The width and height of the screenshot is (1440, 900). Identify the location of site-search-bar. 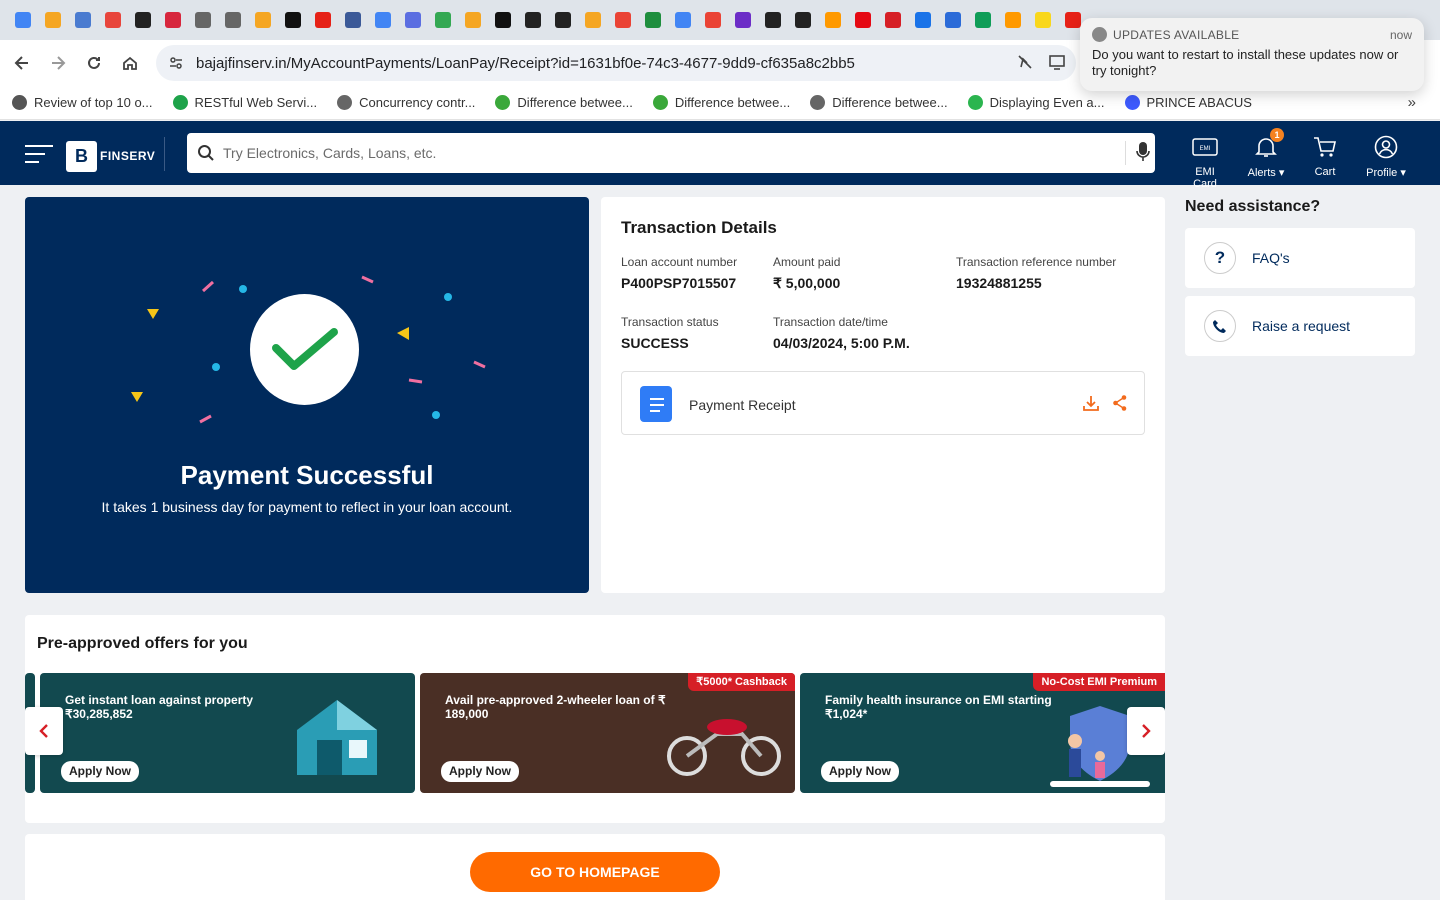
(671, 153).